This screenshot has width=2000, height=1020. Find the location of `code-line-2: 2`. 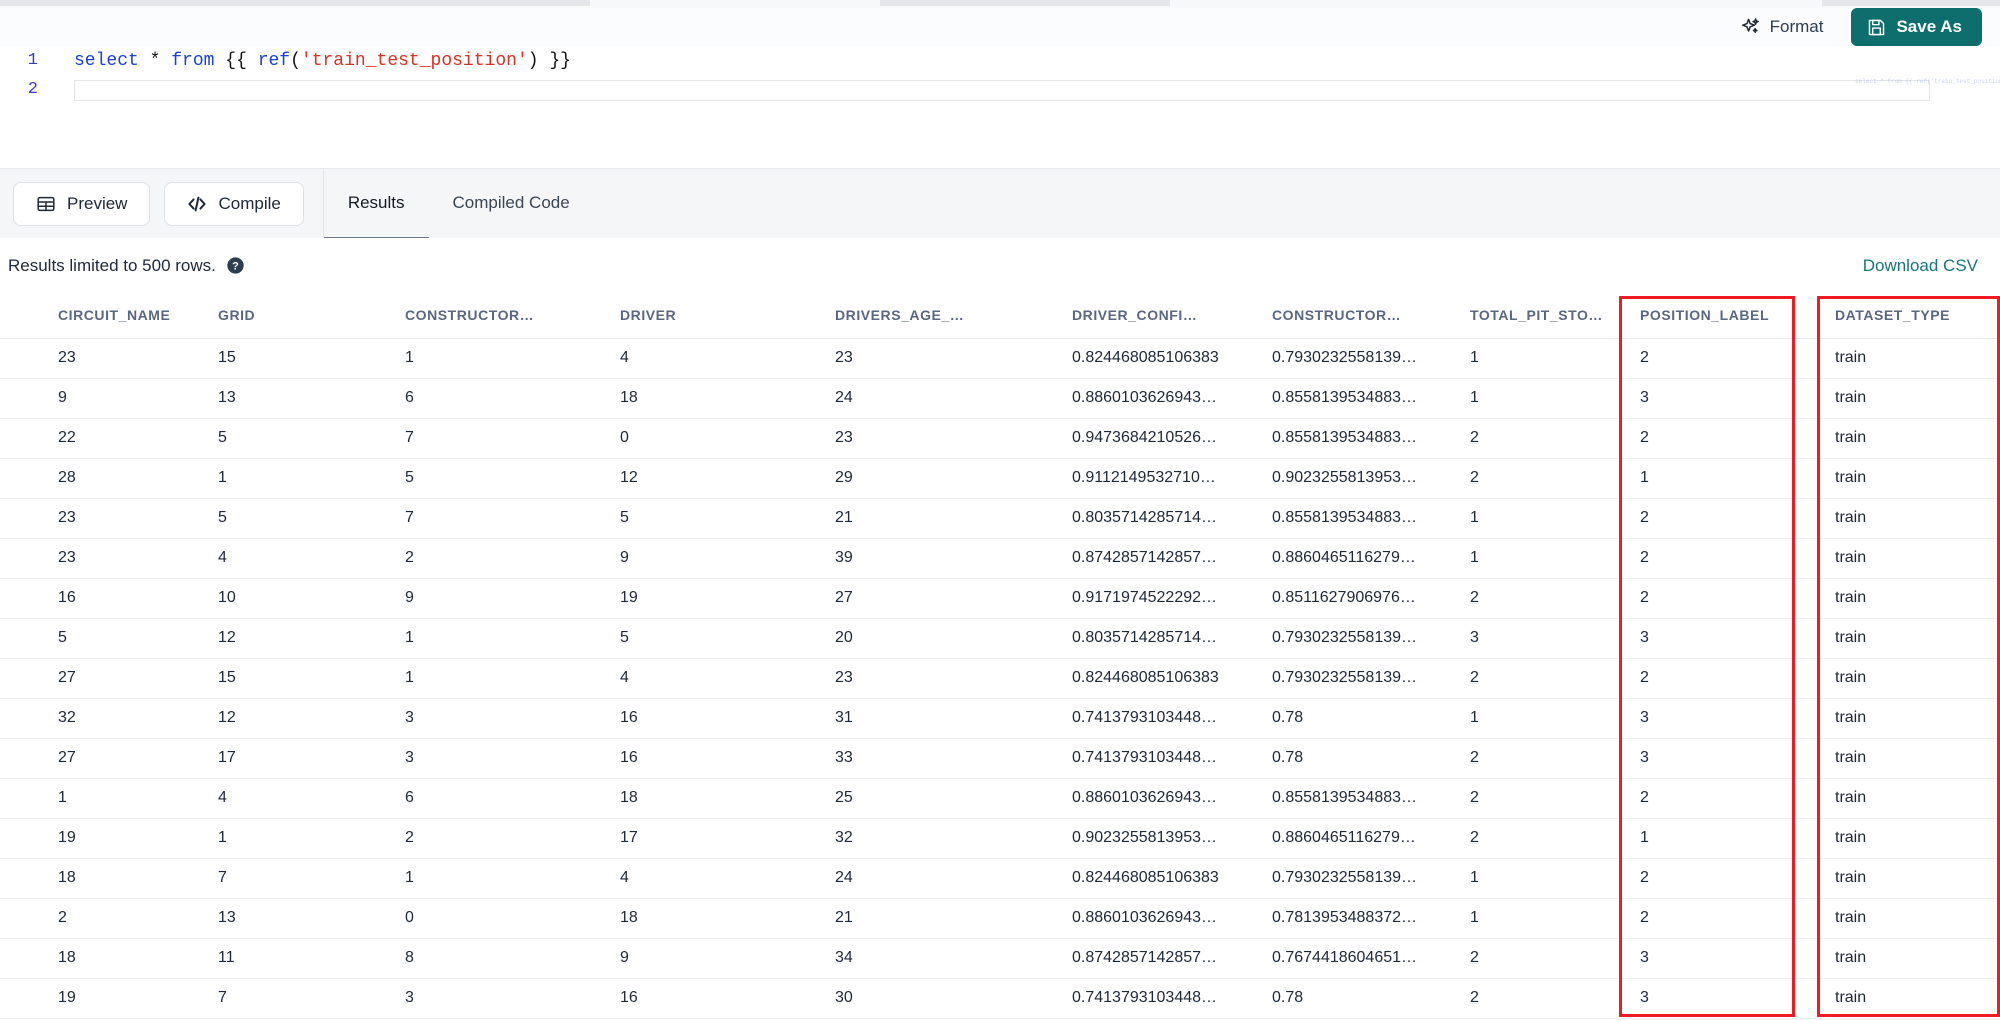

code-line-2: 2 is located at coordinates (1000, 89).